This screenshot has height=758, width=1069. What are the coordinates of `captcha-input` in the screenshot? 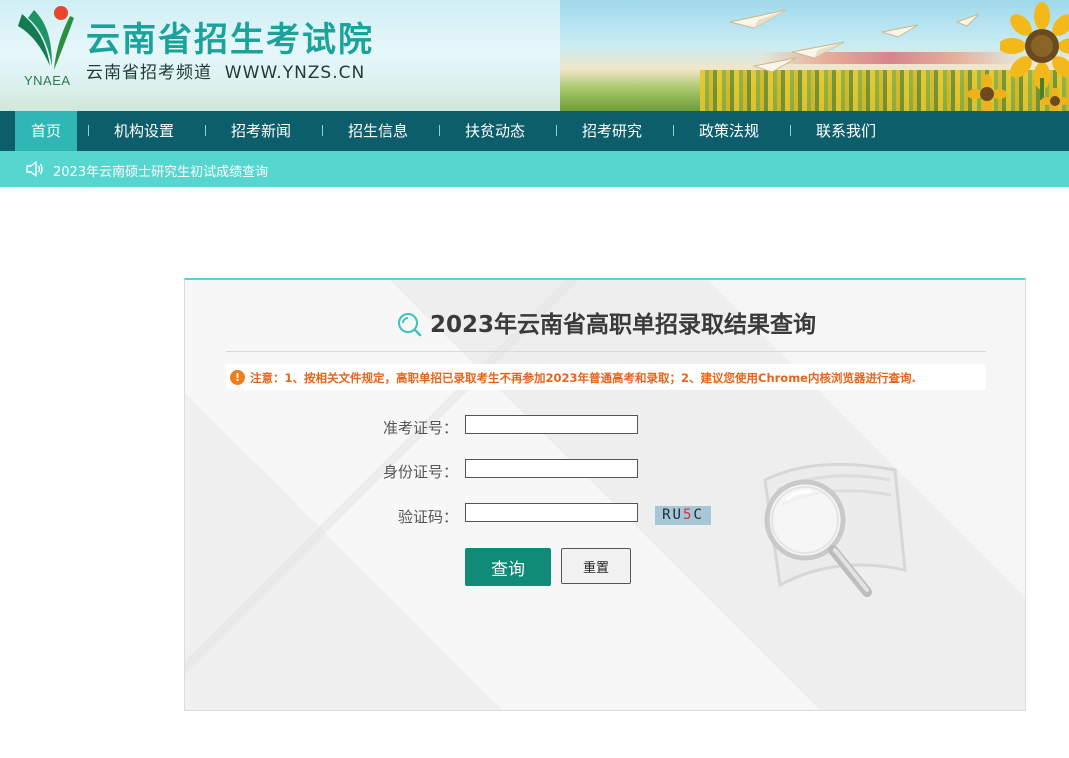 It's located at (551, 512).